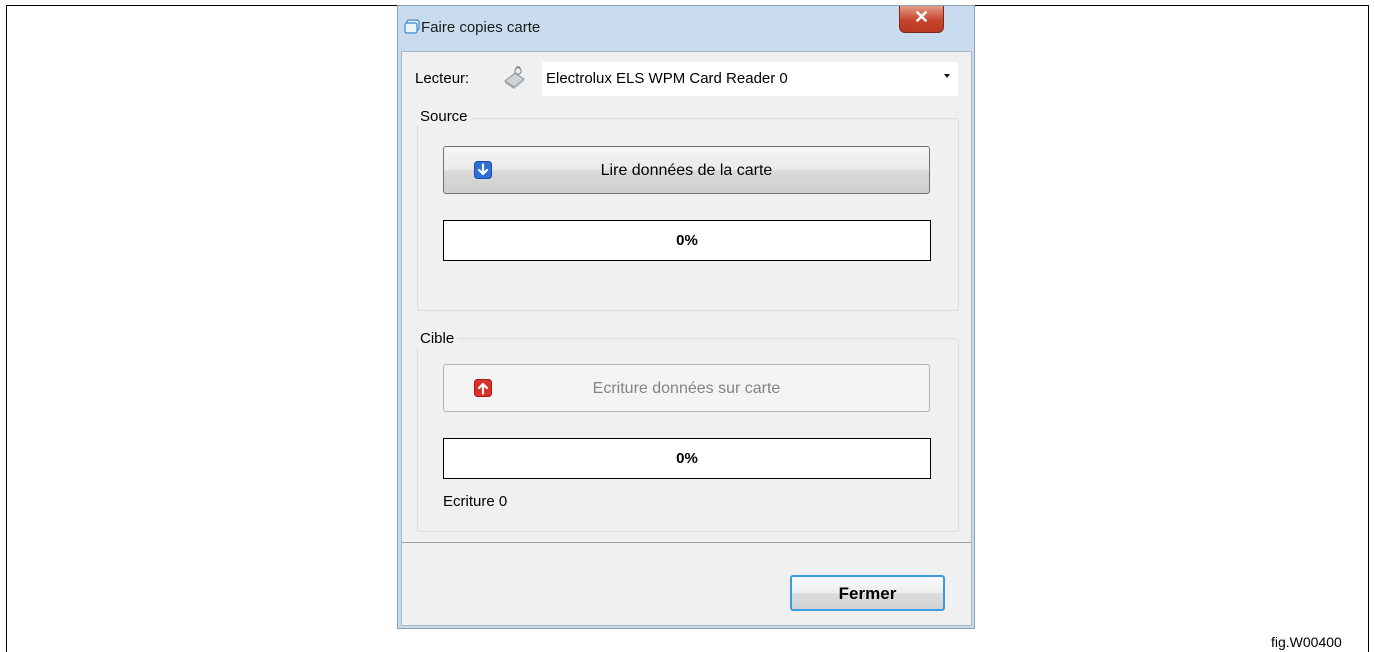 This screenshot has width=1375, height=652. I want to click on reader-label: Lecteur:, so click(442, 78).